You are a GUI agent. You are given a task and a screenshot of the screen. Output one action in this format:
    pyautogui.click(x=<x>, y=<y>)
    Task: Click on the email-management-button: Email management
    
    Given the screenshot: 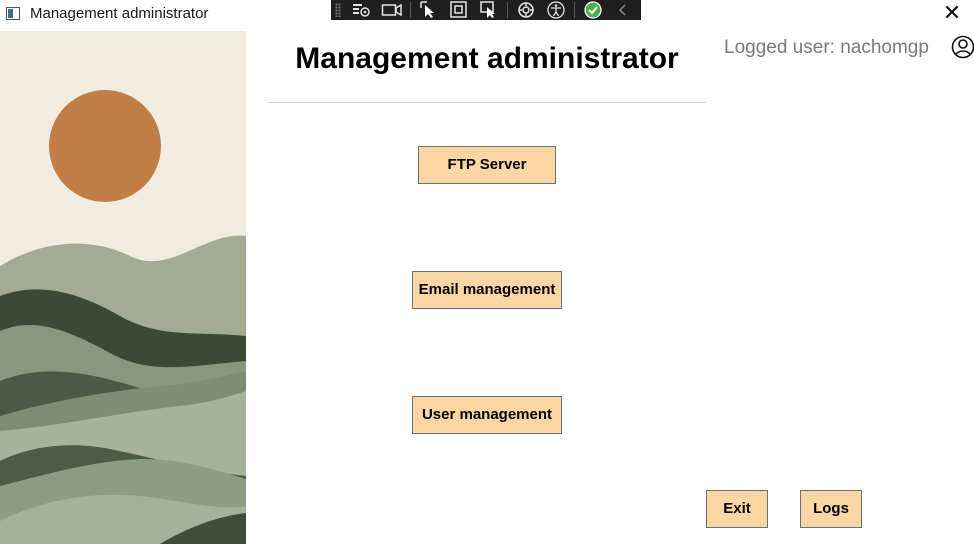 What is the action you would take?
    pyautogui.click(x=487, y=290)
    